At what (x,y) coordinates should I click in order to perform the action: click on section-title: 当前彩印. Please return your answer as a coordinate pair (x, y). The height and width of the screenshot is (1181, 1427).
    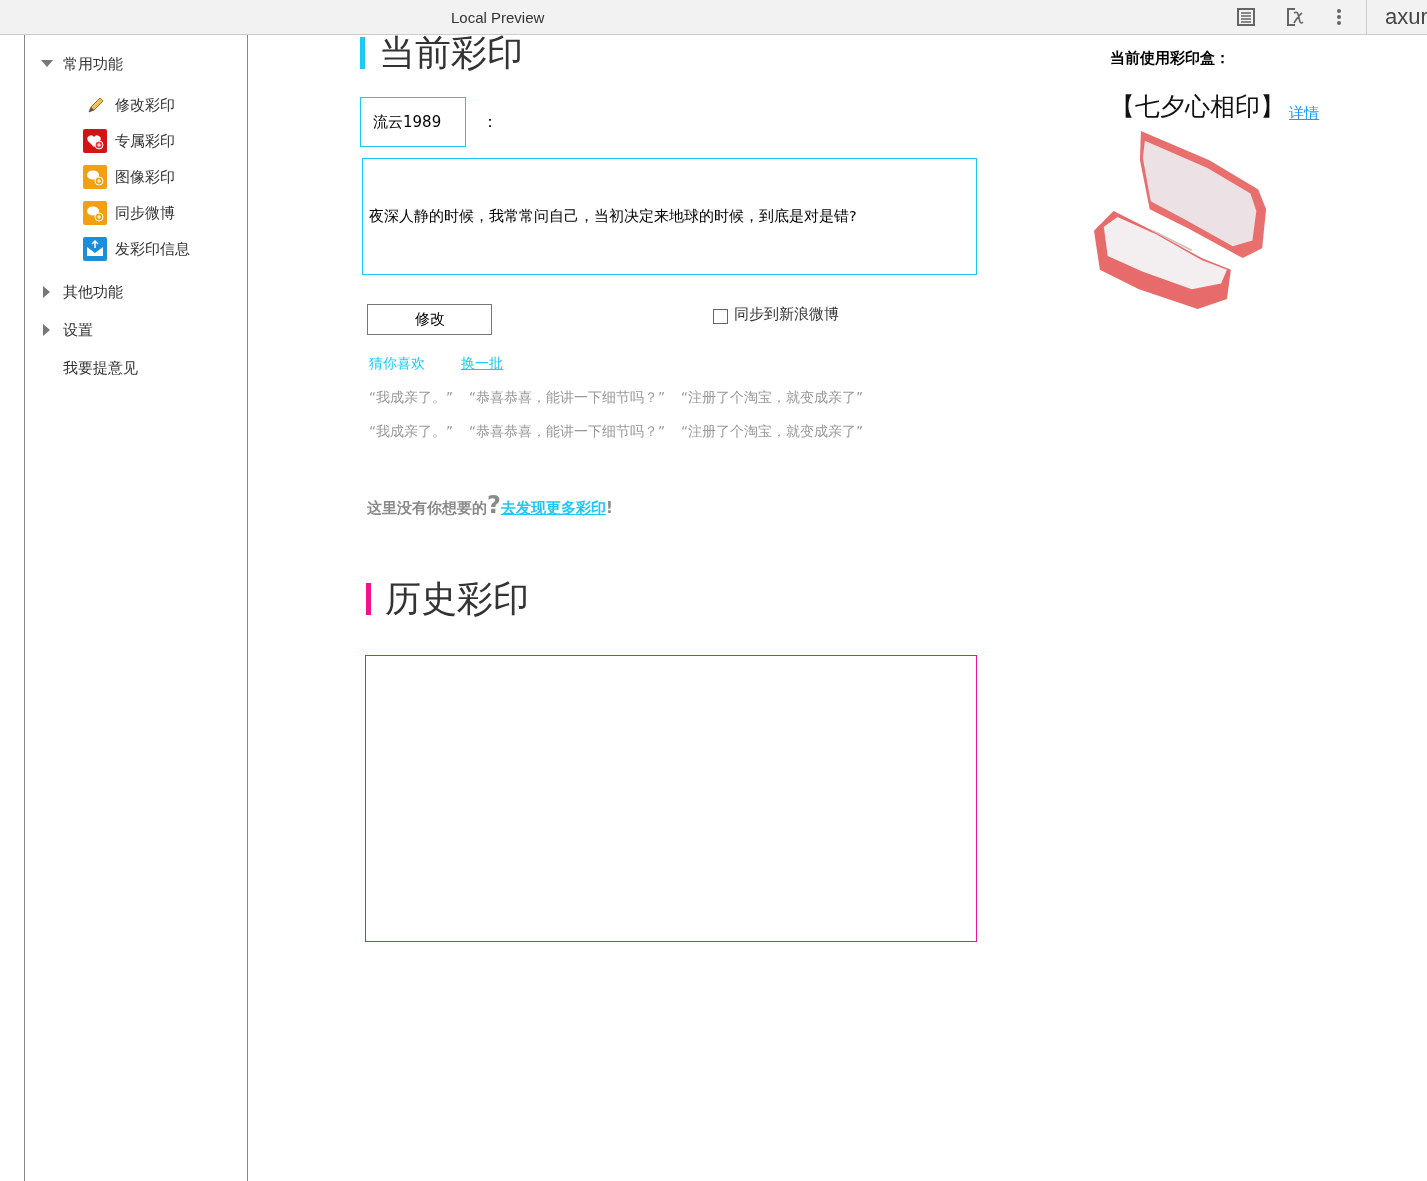
    Looking at the image, I should click on (451, 53).